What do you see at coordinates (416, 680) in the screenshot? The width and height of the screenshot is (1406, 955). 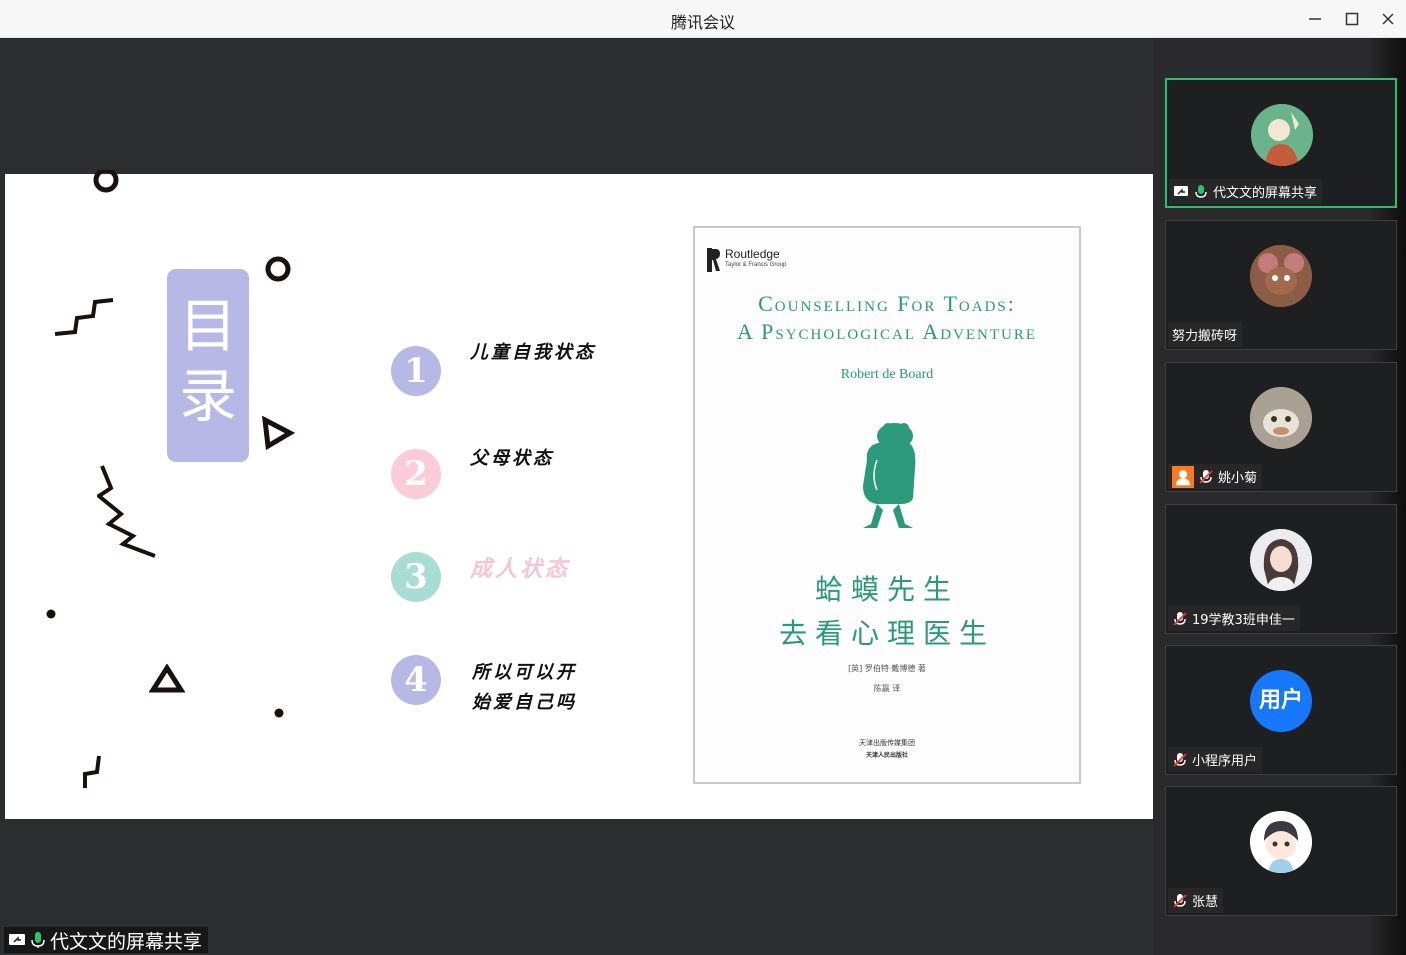 I see `toc-number-4: 4` at bounding box center [416, 680].